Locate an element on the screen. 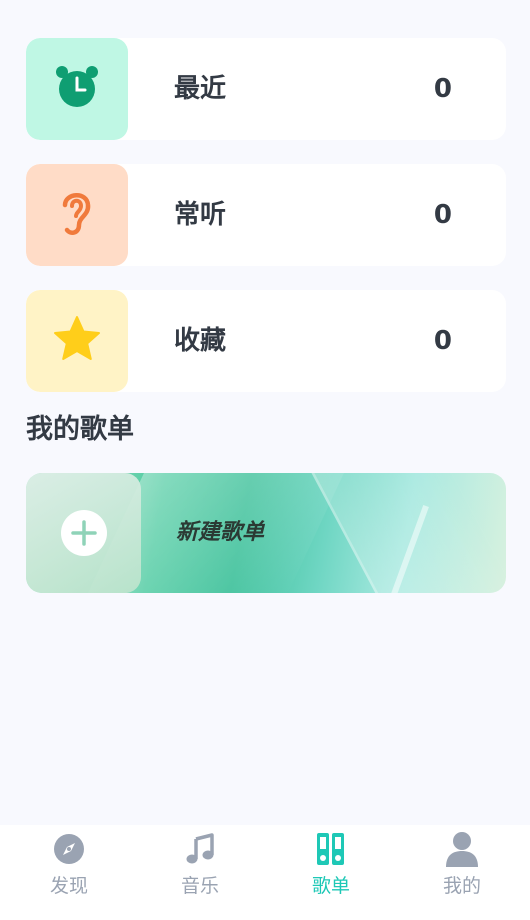  playlist-icon is located at coordinates (331, 849).